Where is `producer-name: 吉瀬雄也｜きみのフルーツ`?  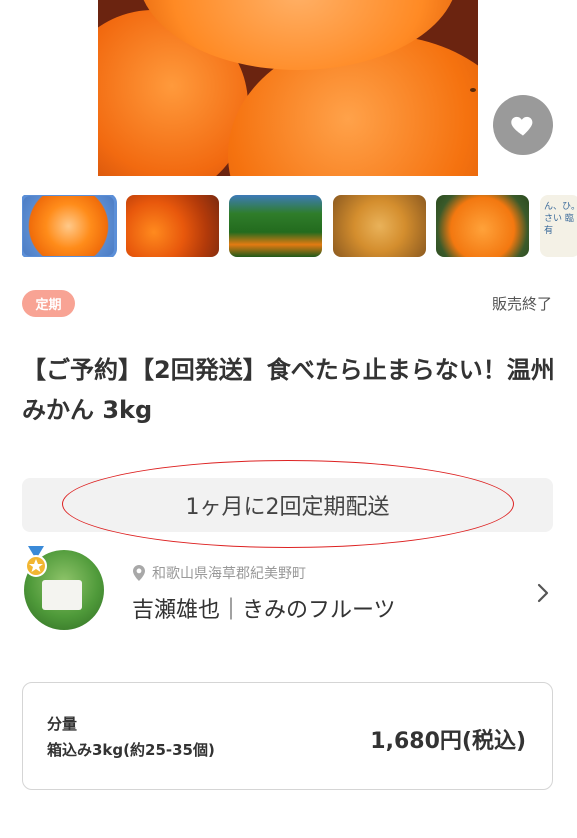 producer-name: 吉瀬雄也｜きみのフルーツ is located at coordinates (264, 608).